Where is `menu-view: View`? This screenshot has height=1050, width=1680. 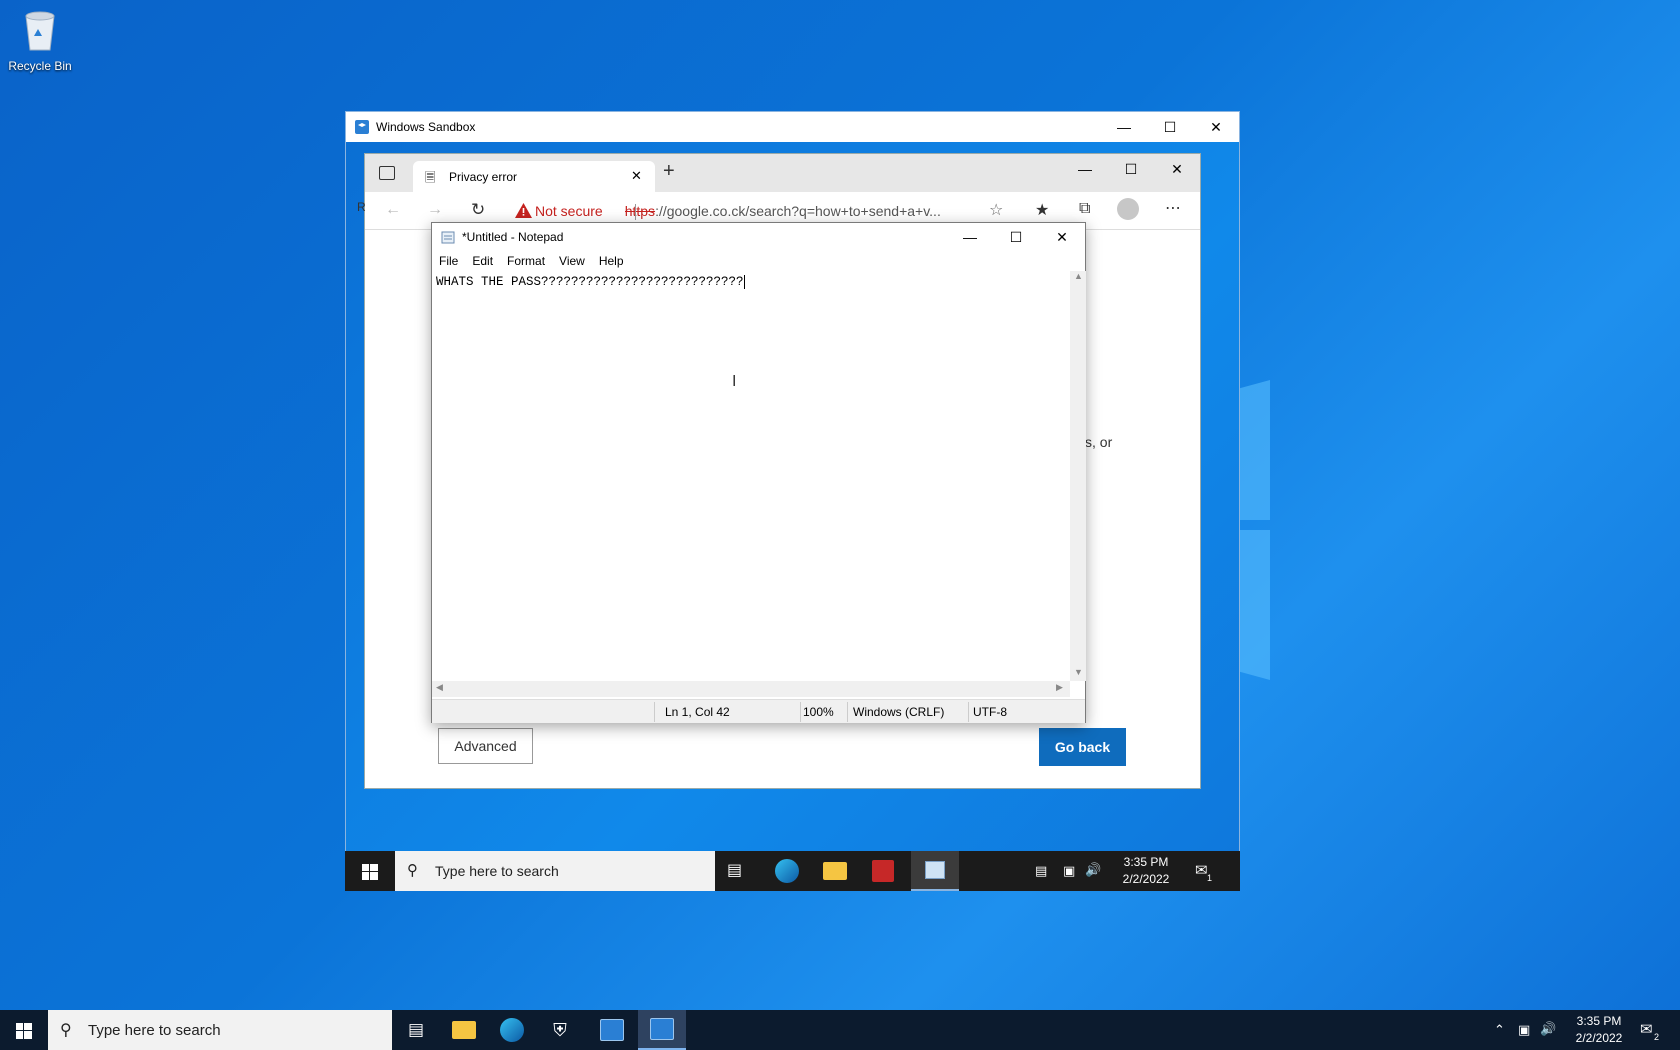
menu-view: View is located at coordinates (572, 261).